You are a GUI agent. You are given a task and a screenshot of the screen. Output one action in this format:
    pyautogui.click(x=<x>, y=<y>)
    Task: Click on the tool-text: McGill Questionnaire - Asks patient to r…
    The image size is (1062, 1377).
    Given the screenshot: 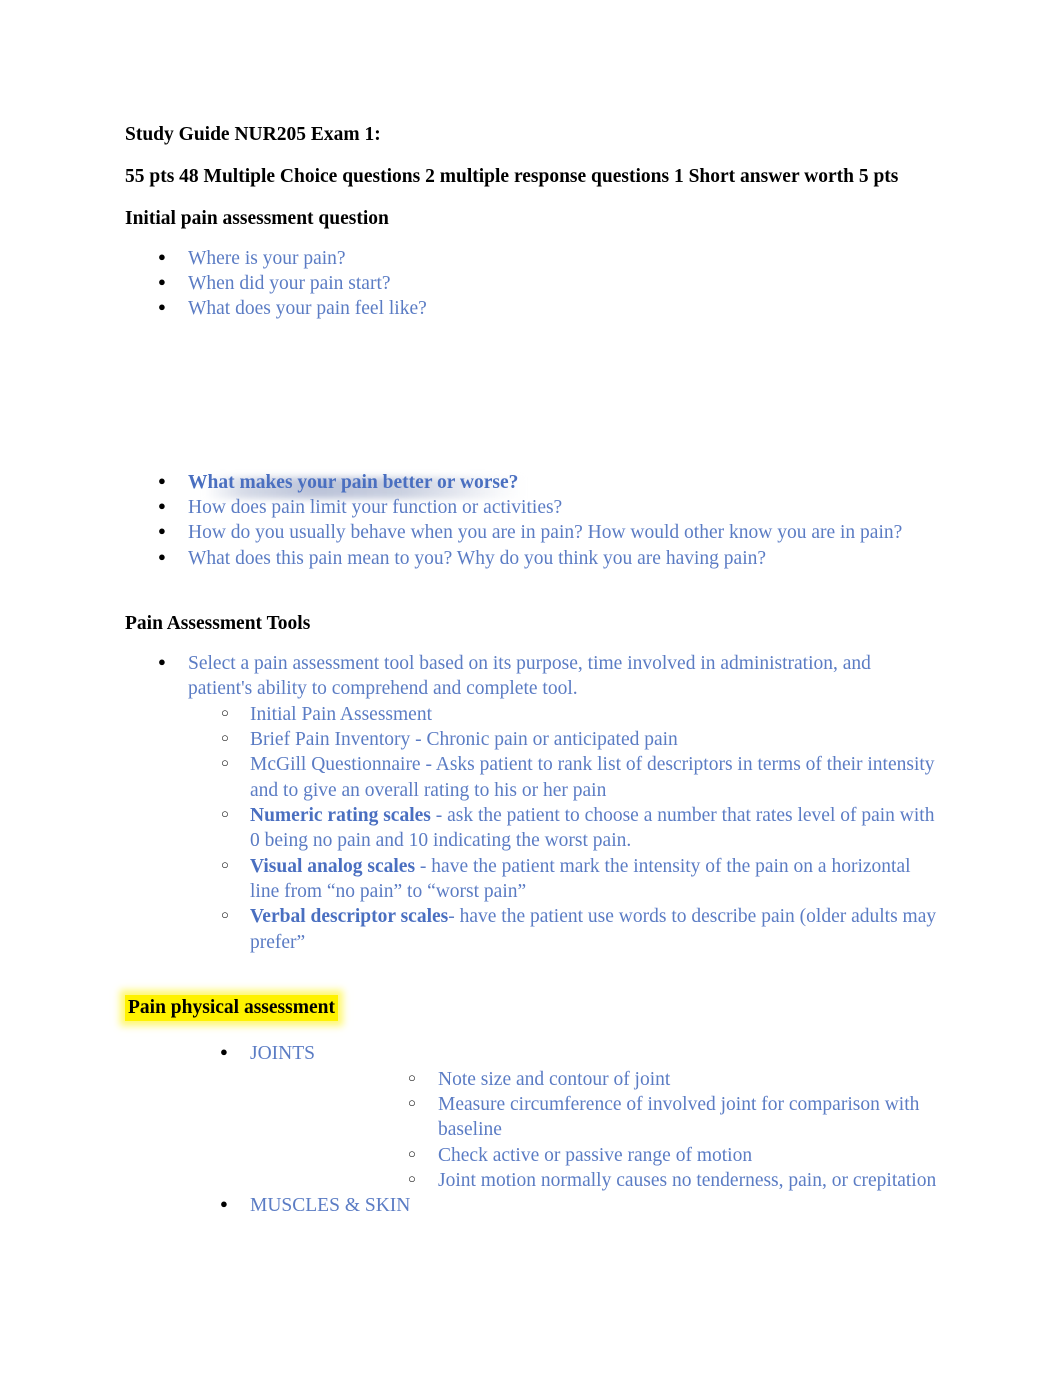 What is the action you would take?
    pyautogui.click(x=592, y=777)
    